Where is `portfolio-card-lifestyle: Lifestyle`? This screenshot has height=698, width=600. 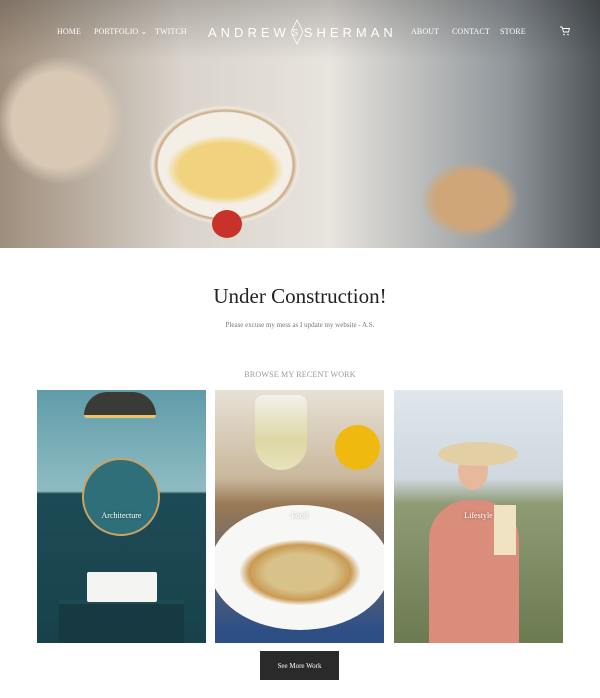 portfolio-card-lifestyle: Lifestyle is located at coordinates (478, 516).